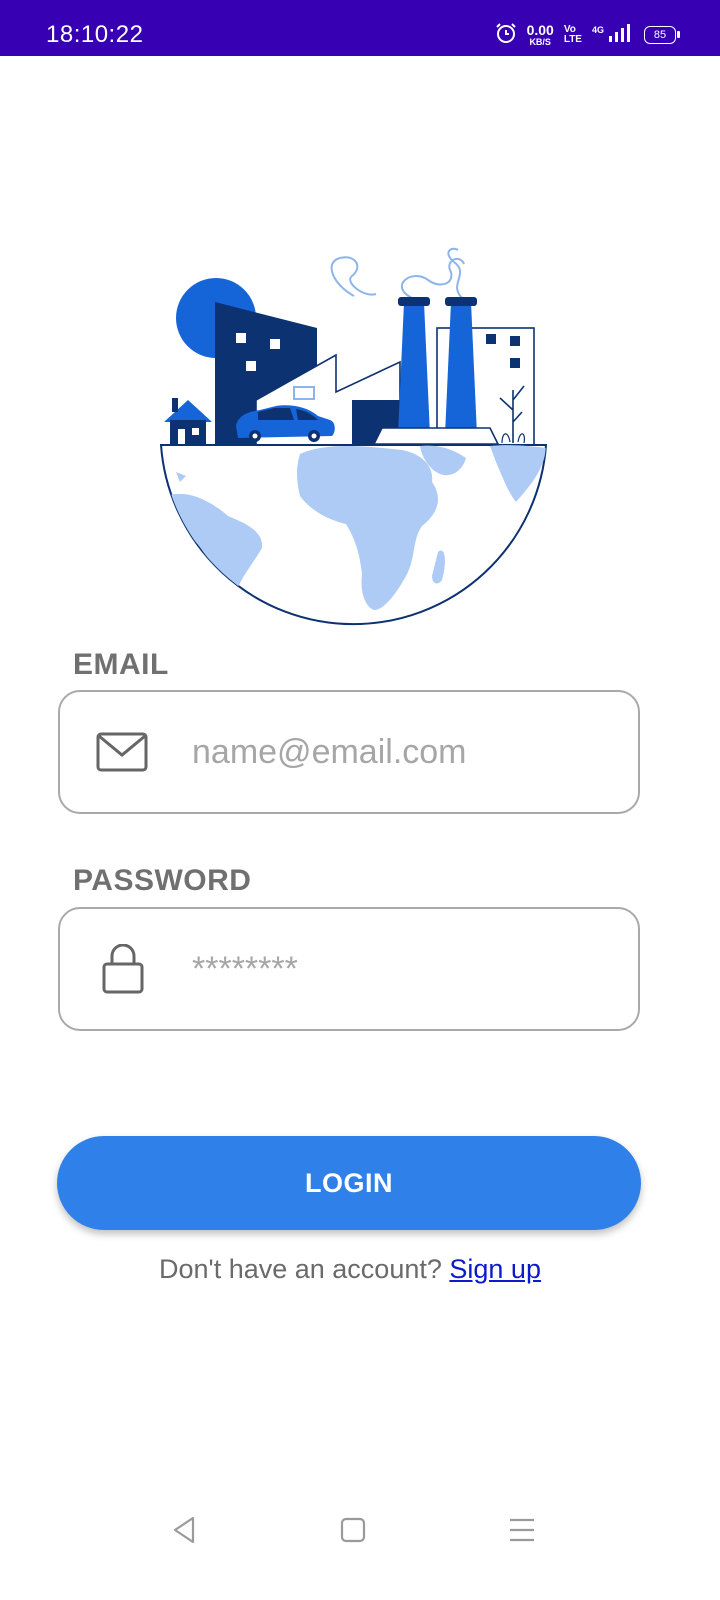  I want to click on net-speed: 0.00 KB/S, so click(540, 34).